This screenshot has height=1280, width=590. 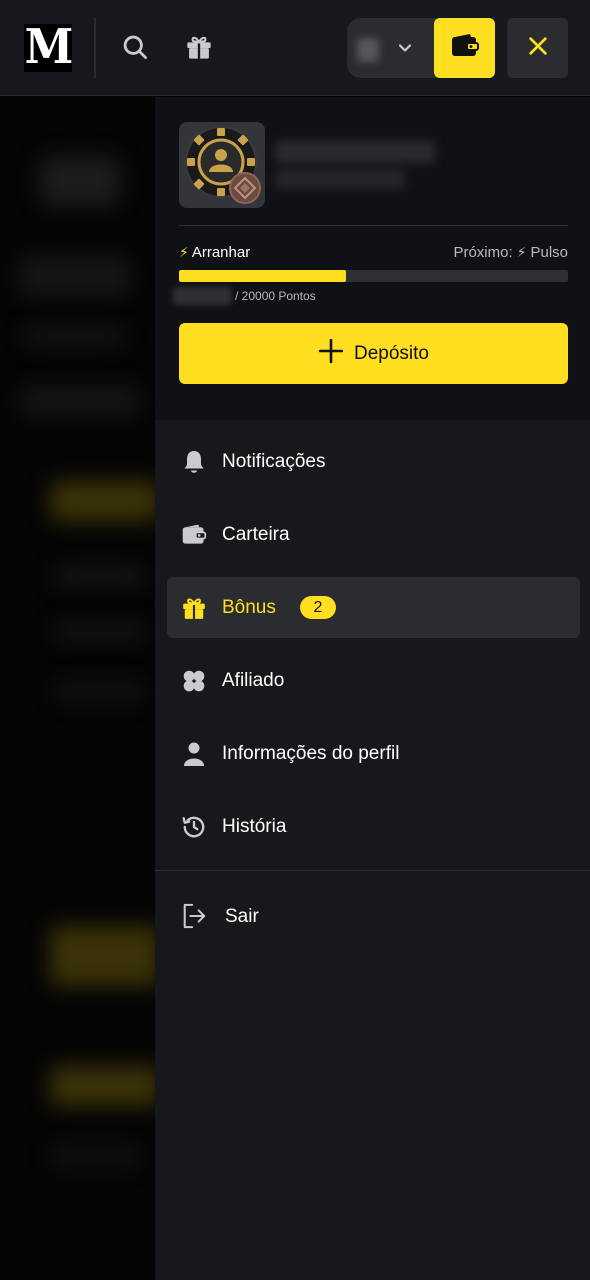 What do you see at coordinates (295, 48) in the screenshot?
I see `top-header: M` at bounding box center [295, 48].